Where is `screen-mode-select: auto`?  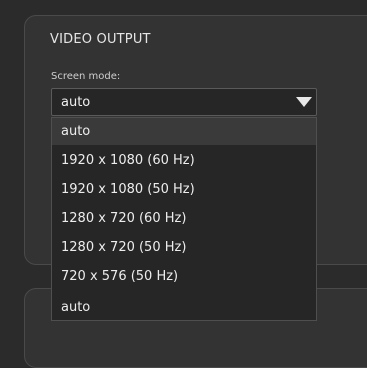
screen-mode-select: auto is located at coordinates (184, 102).